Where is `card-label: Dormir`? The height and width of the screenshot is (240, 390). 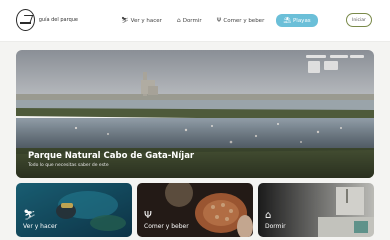
card-label: Dormir is located at coordinates (275, 226).